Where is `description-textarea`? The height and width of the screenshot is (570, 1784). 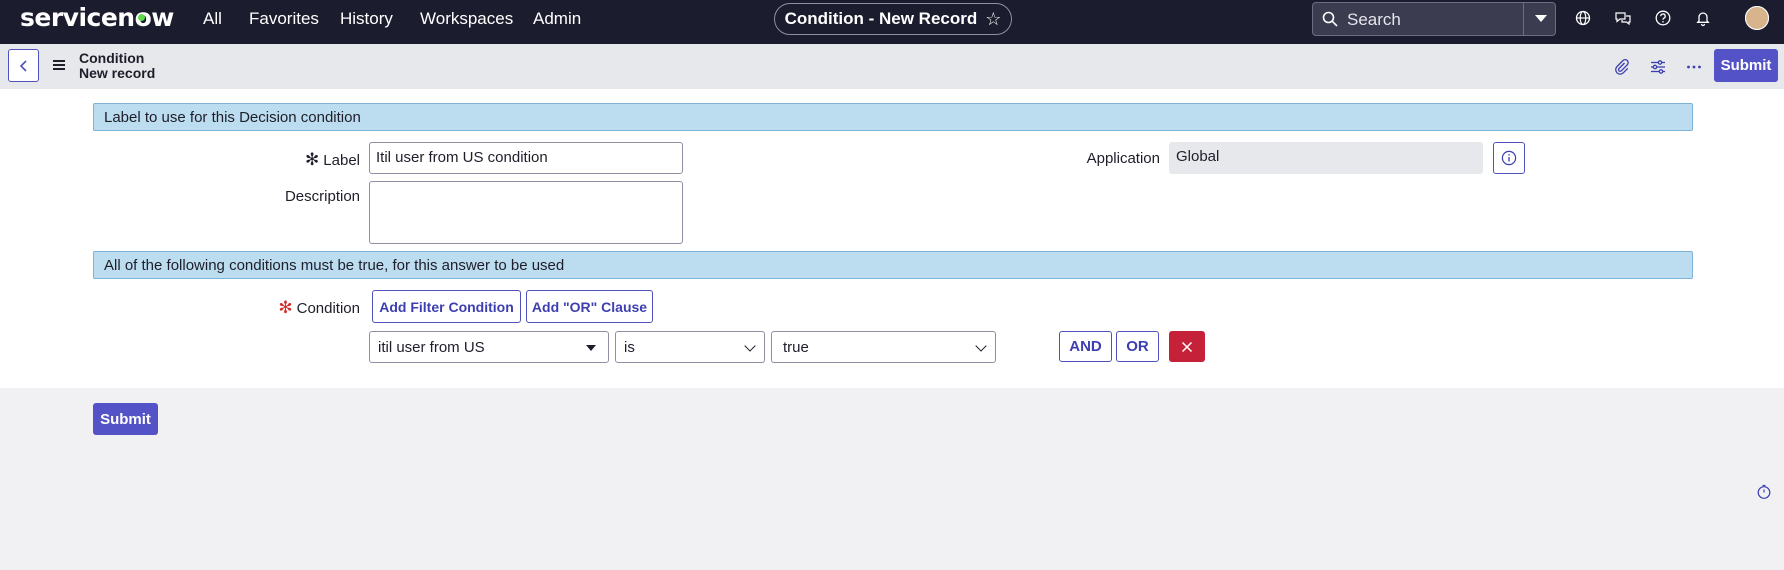
description-textarea is located at coordinates (526, 212).